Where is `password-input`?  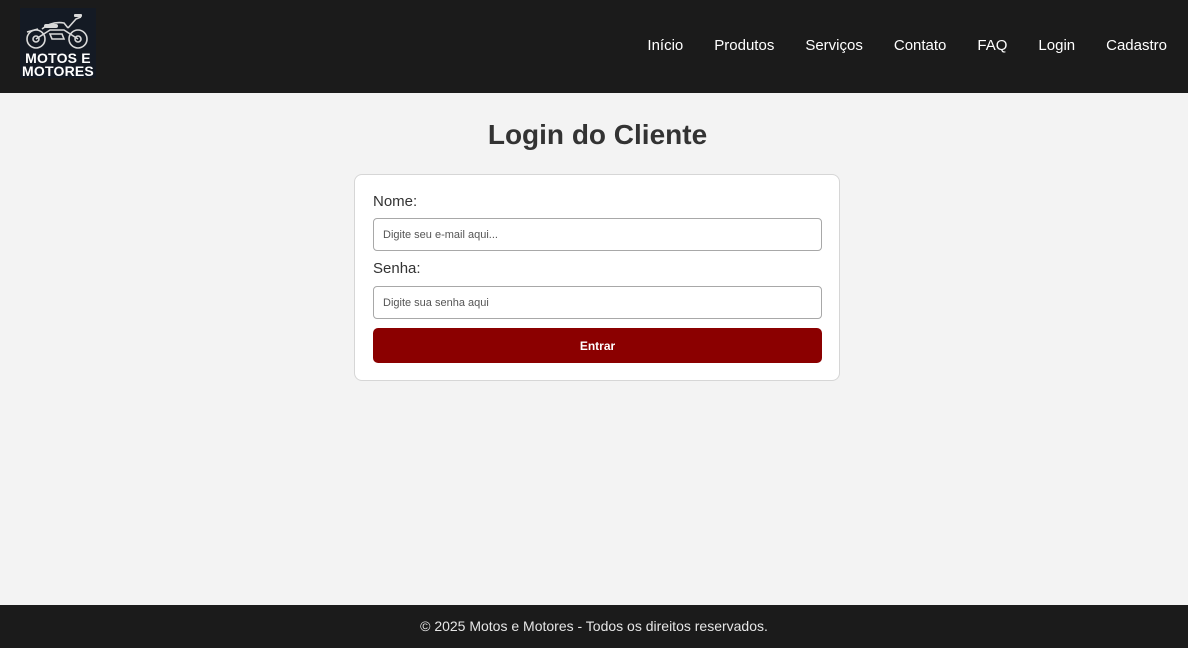
password-input is located at coordinates (597, 302).